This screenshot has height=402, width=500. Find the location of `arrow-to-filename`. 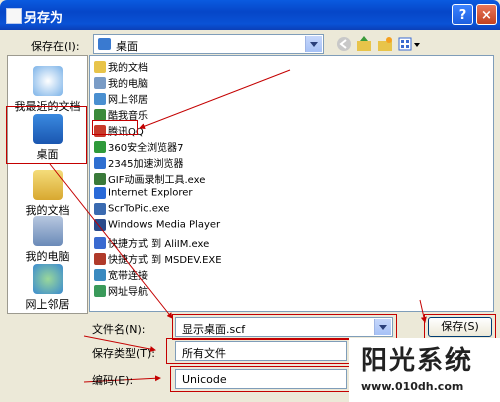

arrow-to-filename is located at coordinates (111, 241).